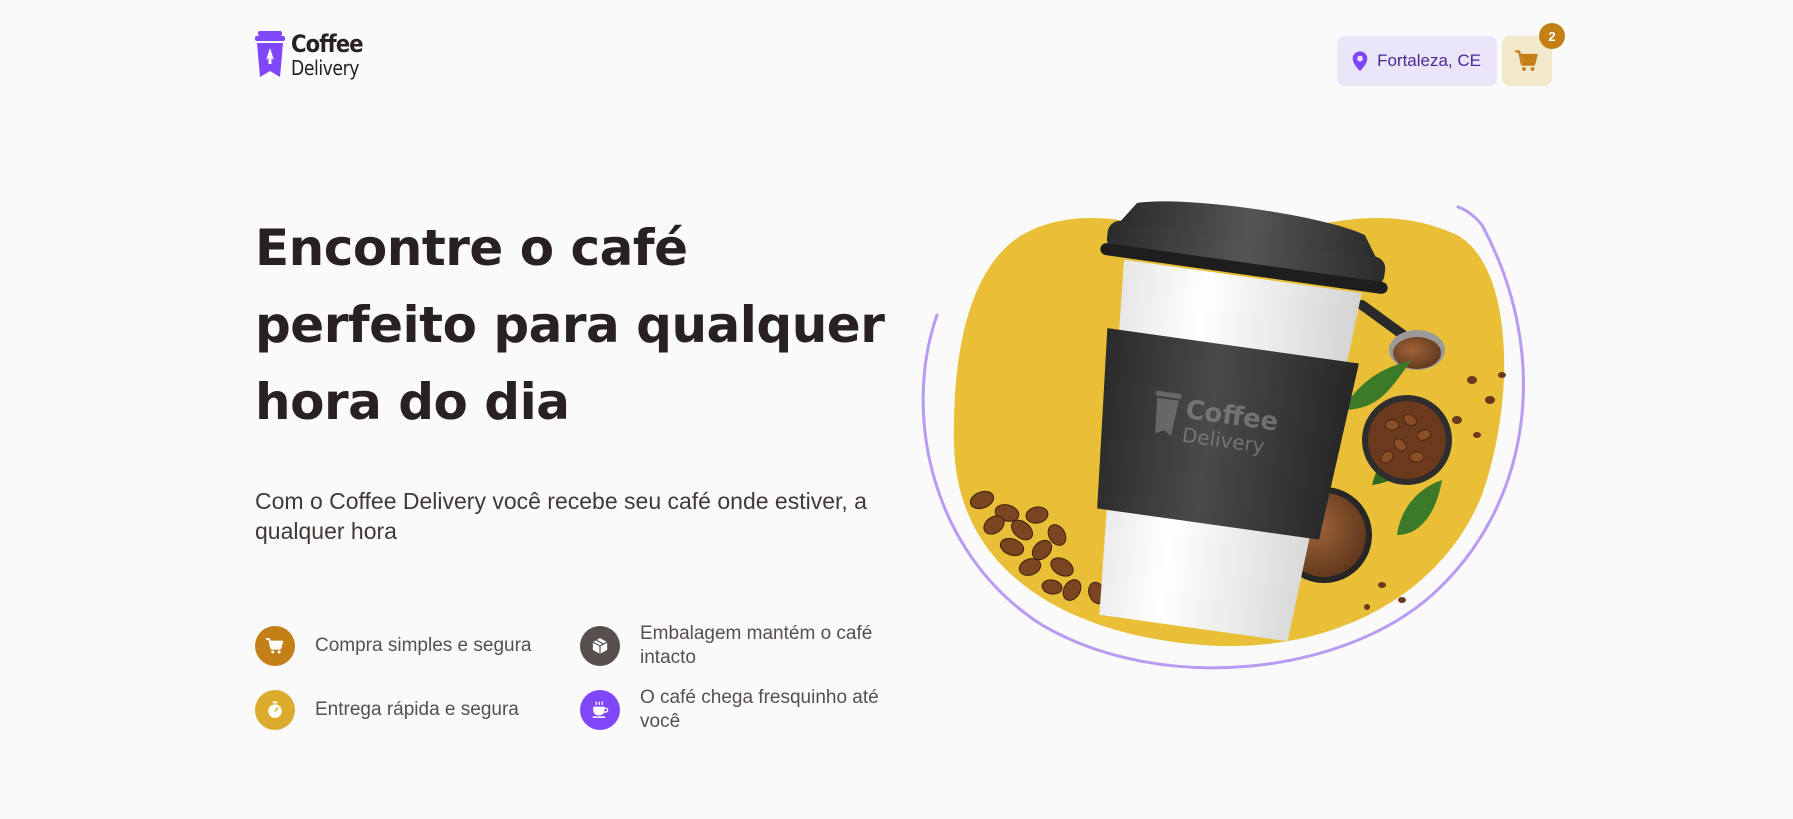 Image resolution: width=1793 pixels, height=819 pixels. I want to click on timer-icon, so click(275, 709).